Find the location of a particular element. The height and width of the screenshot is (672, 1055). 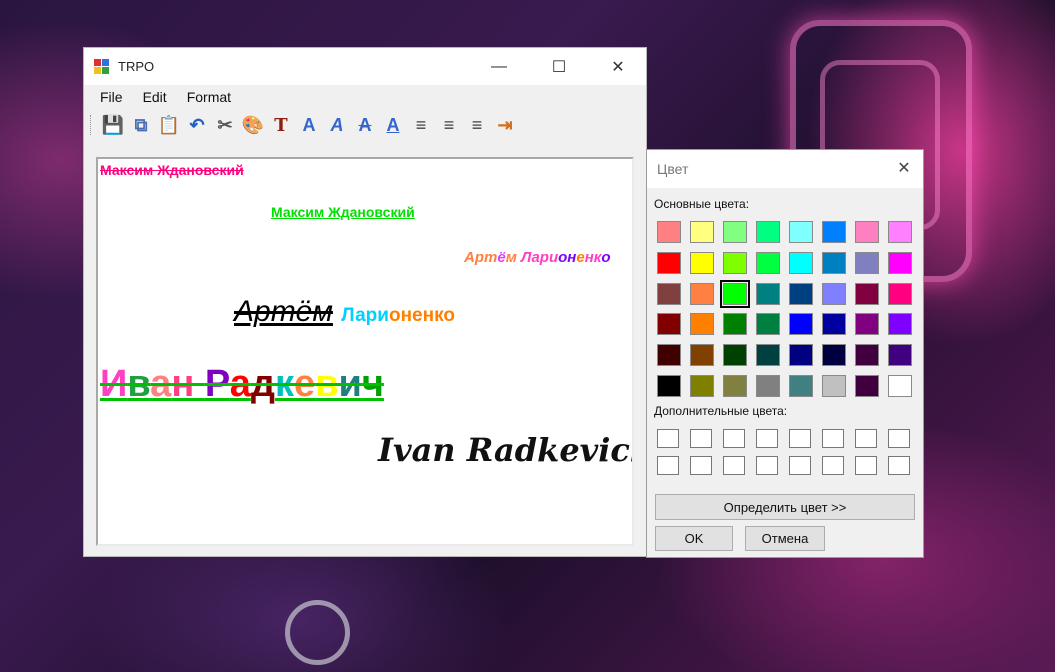

editor-line-2: Максим Ждановский is located at coordinates (343, 212).